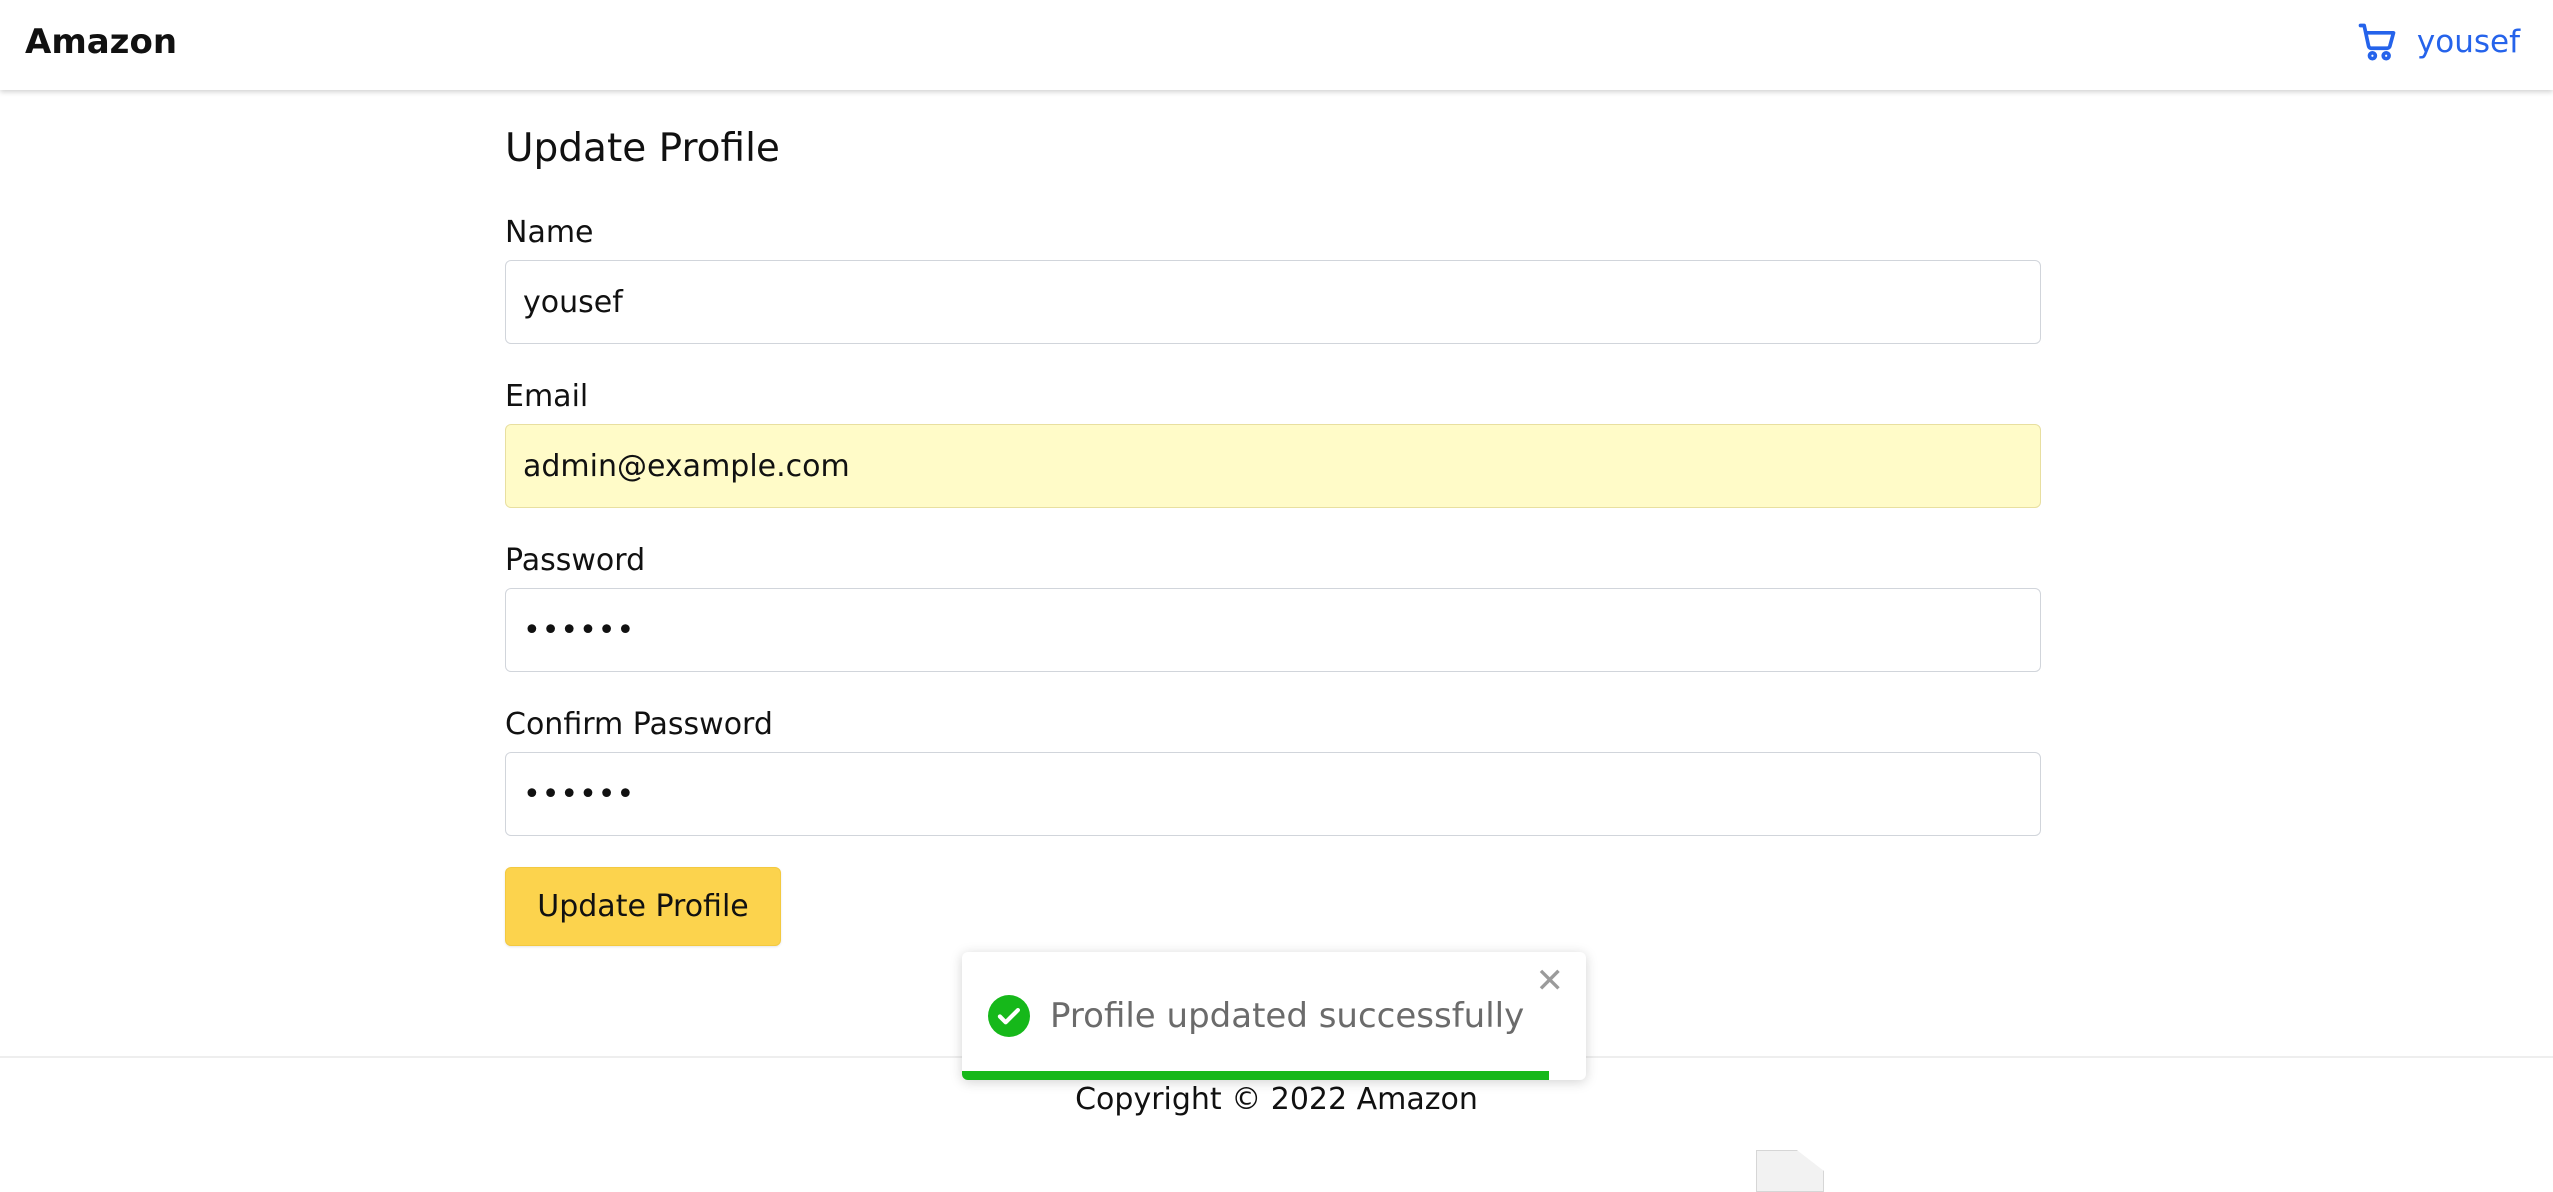 This screenshot has height=1192, width=2553. I want to click on name-label: Name, so click(549, 232).